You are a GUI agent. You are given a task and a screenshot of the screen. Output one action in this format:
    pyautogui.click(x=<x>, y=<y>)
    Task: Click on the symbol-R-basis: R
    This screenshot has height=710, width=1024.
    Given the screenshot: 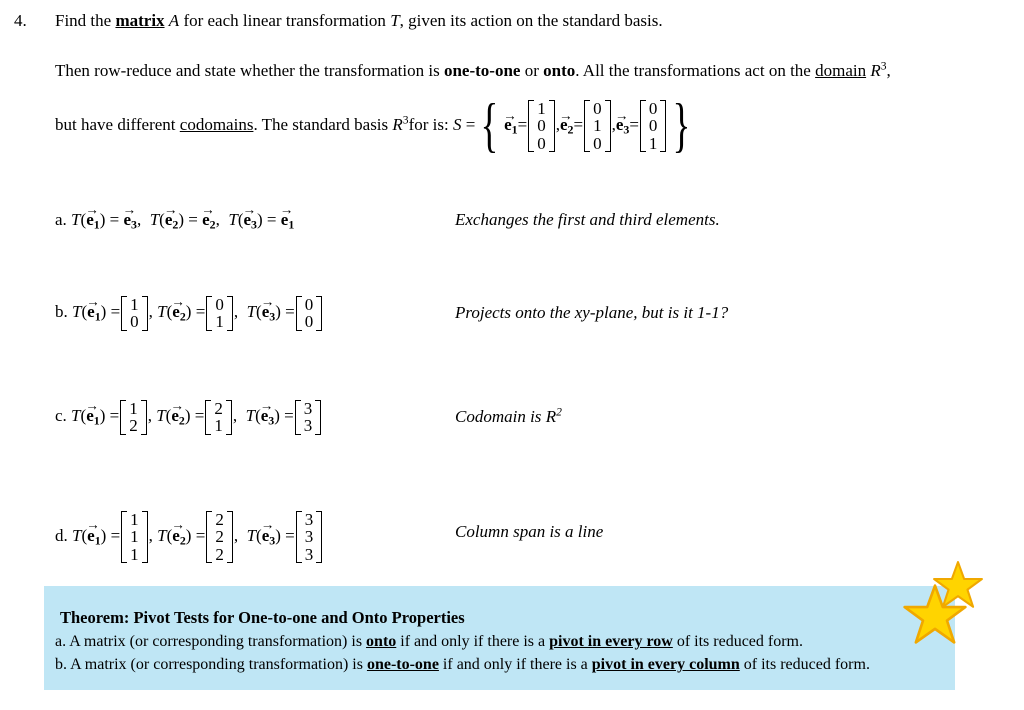 What is the action you would take?
    pyautogui.click(x=397, y=124)
    